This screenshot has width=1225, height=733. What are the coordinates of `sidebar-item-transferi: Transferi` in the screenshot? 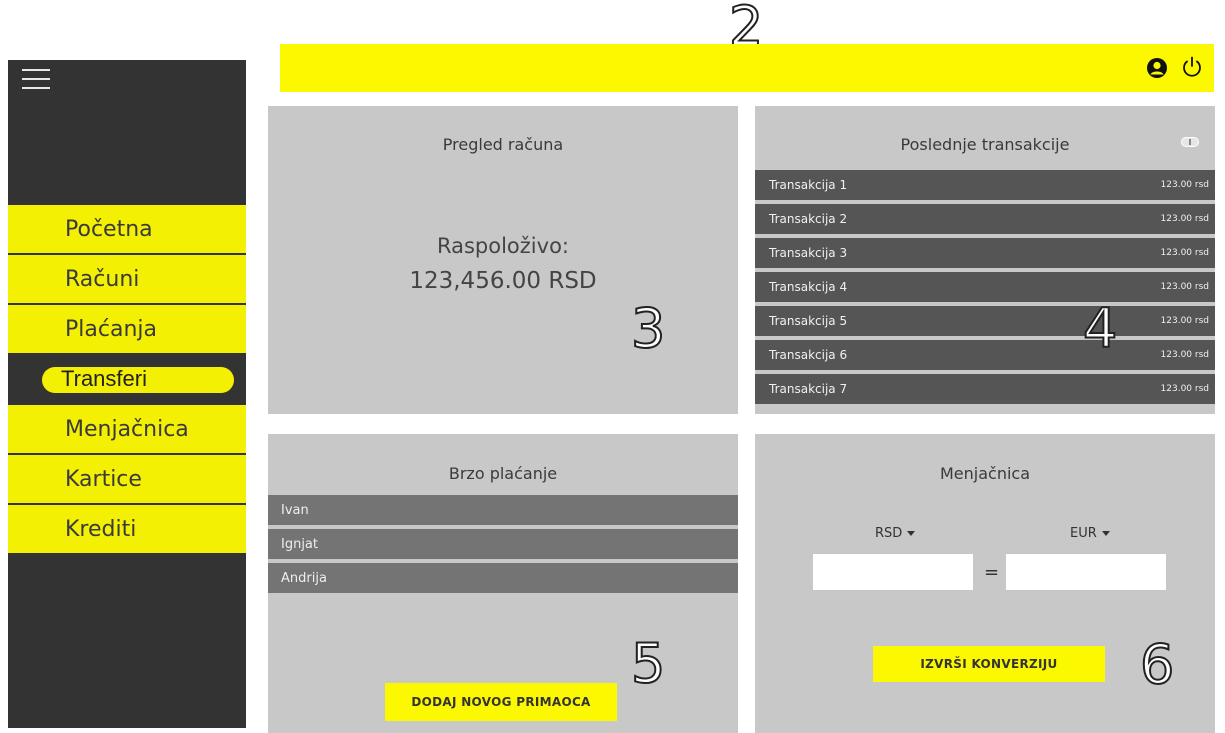 It's located at (127, 380).